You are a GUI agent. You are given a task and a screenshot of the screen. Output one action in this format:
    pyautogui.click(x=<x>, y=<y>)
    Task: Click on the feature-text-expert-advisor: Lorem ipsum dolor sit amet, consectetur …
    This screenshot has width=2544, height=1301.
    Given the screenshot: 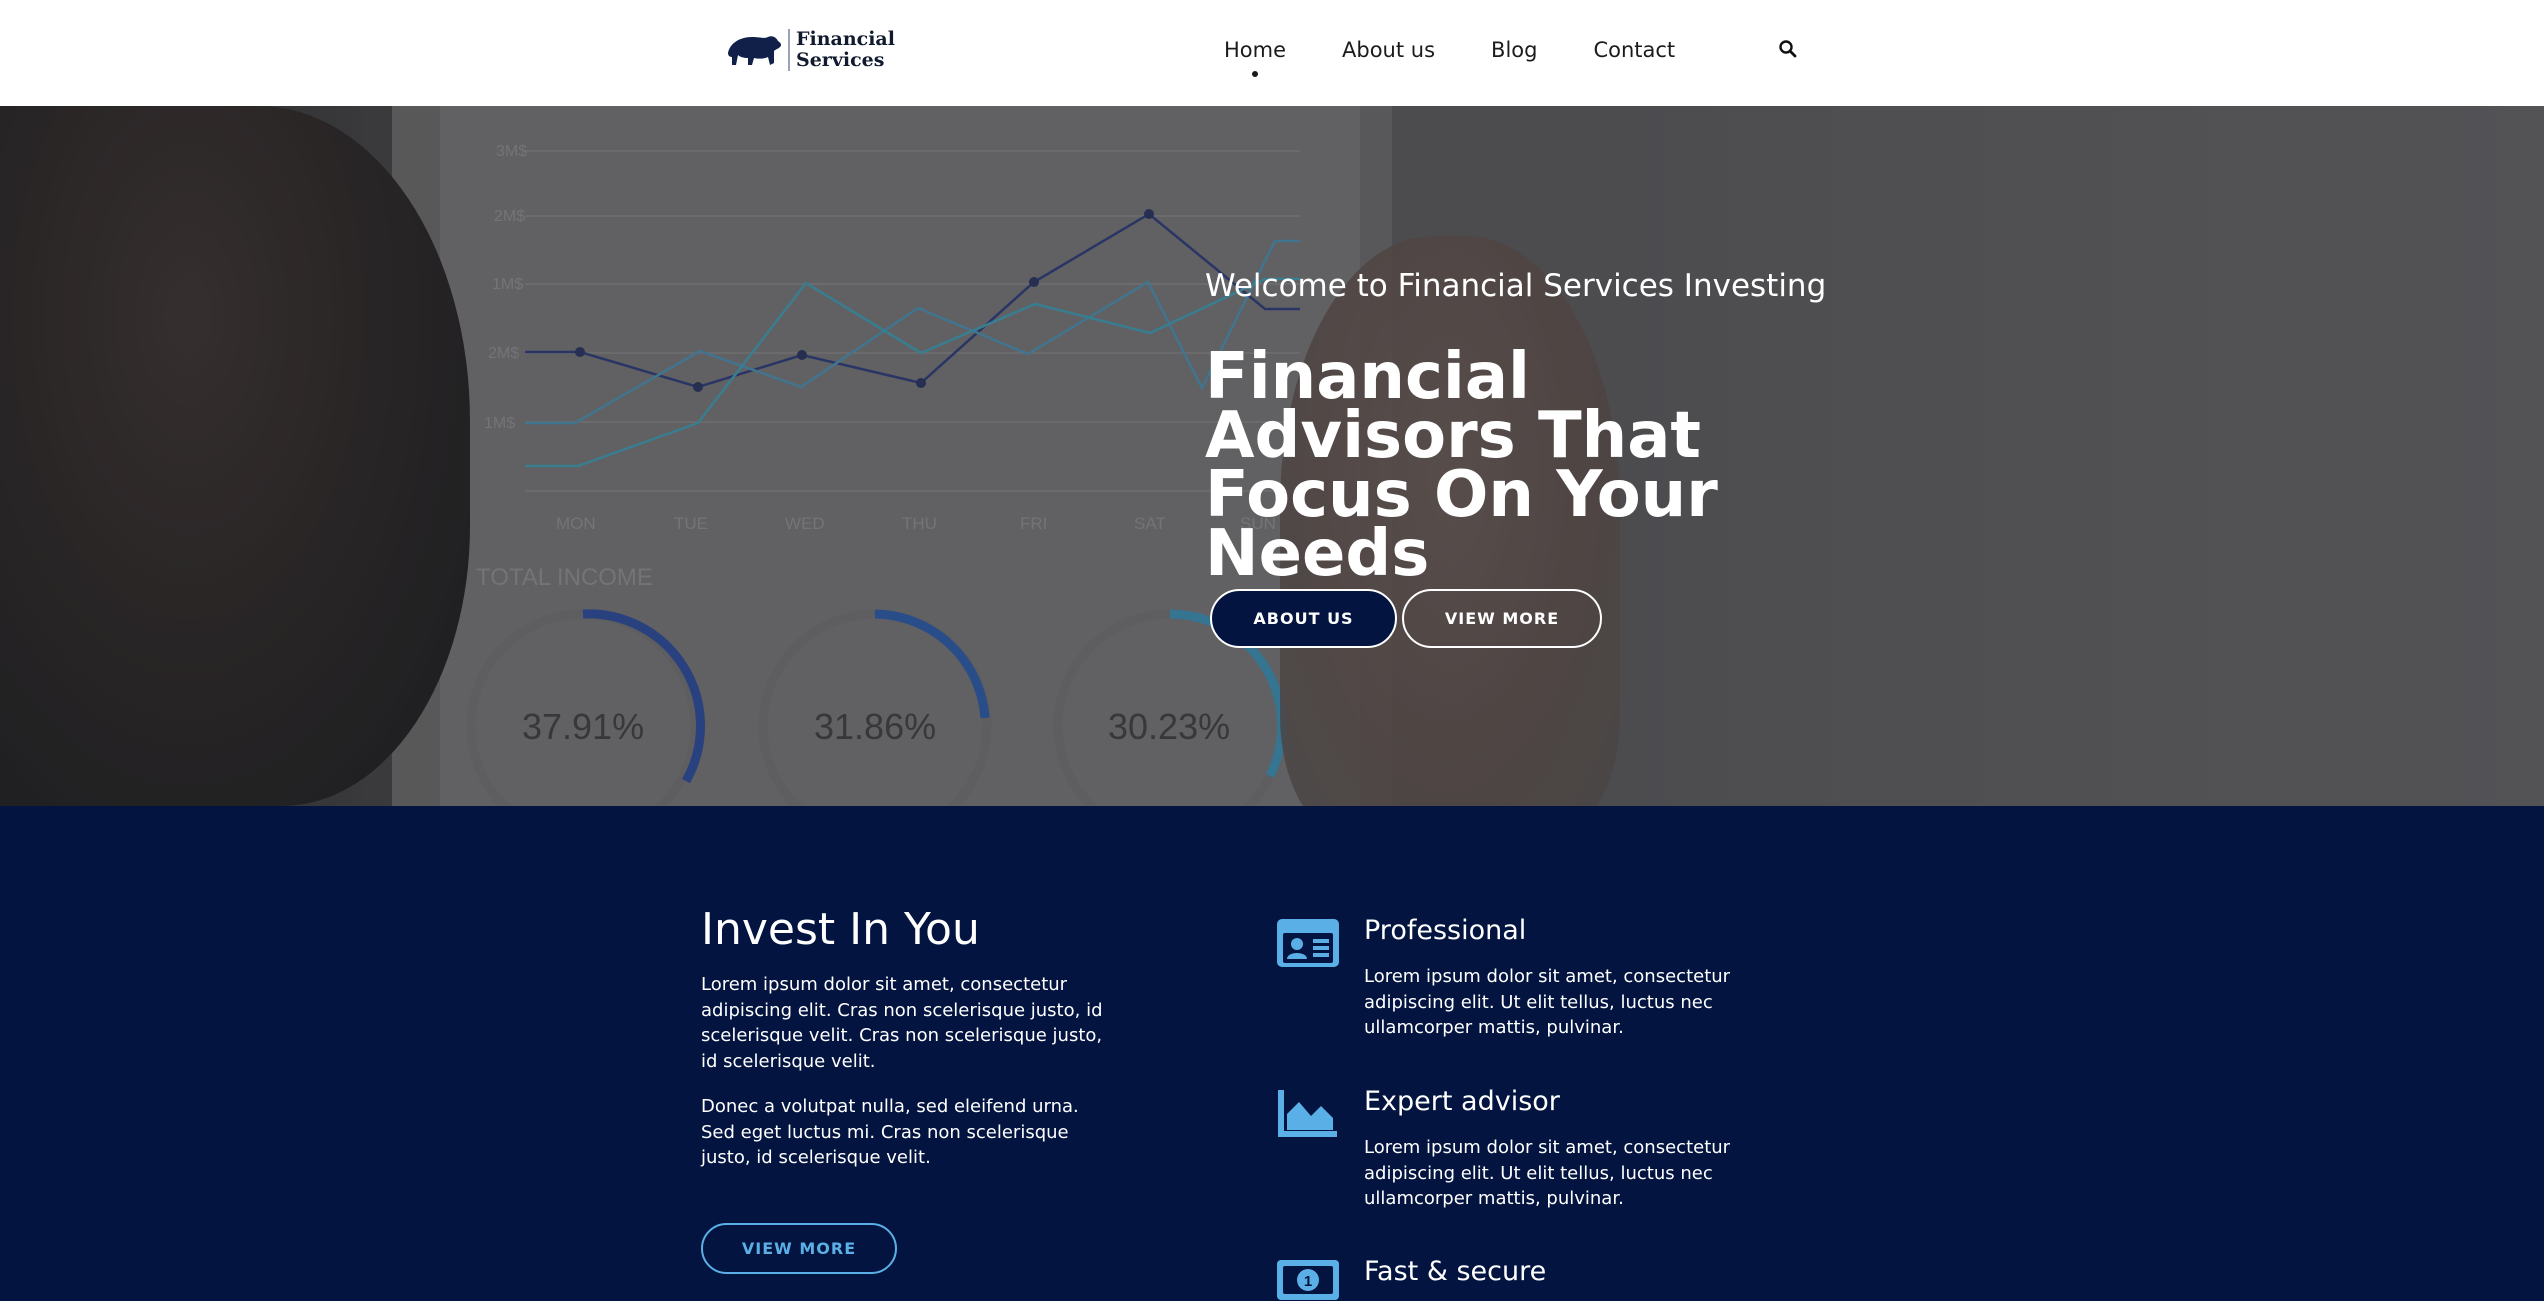 What is the action you would take?
    pyautogui.click(x=1547, y=1173)
    